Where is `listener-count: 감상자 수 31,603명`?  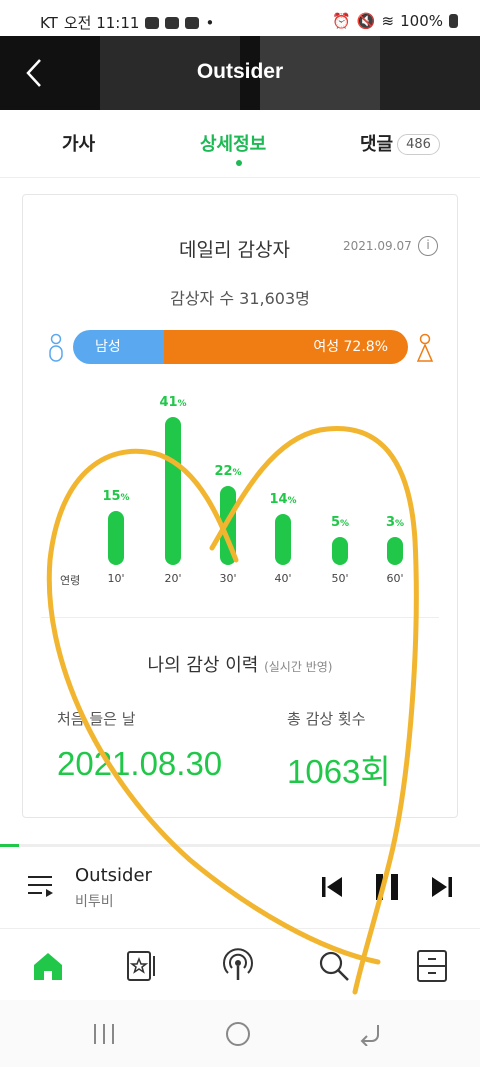 listener-count: 감상자 수 31,603명 is located at coordinates (240, 298).